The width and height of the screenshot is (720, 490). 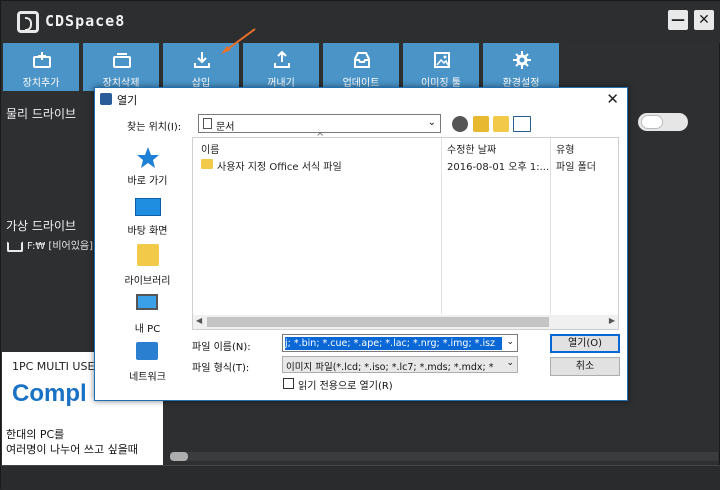 What do you see at coordinates (238, 41) in the screenshot?
I see `annotation-arrow-icon` at bounding box center [238, 41].